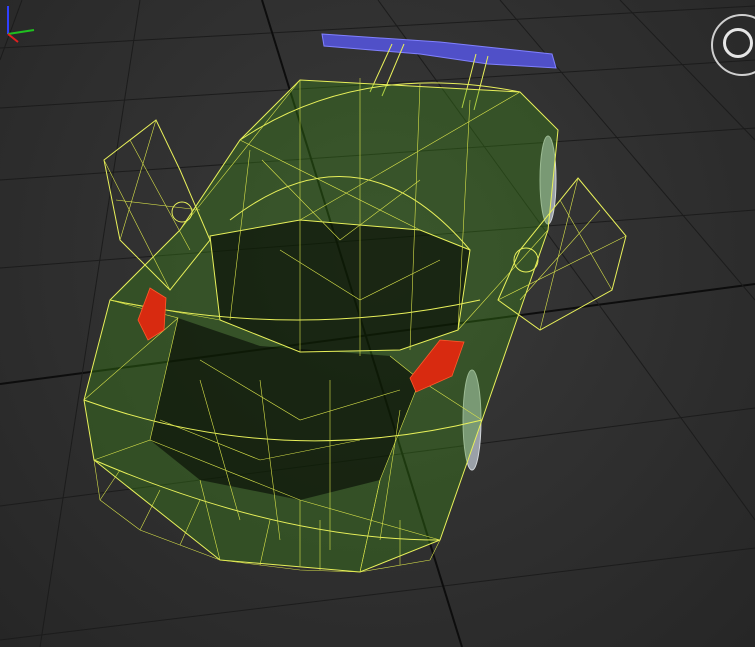  Describe the element at coordinates (21, 24) in the screenshot. I see `axis-tripod-icon` at that location.